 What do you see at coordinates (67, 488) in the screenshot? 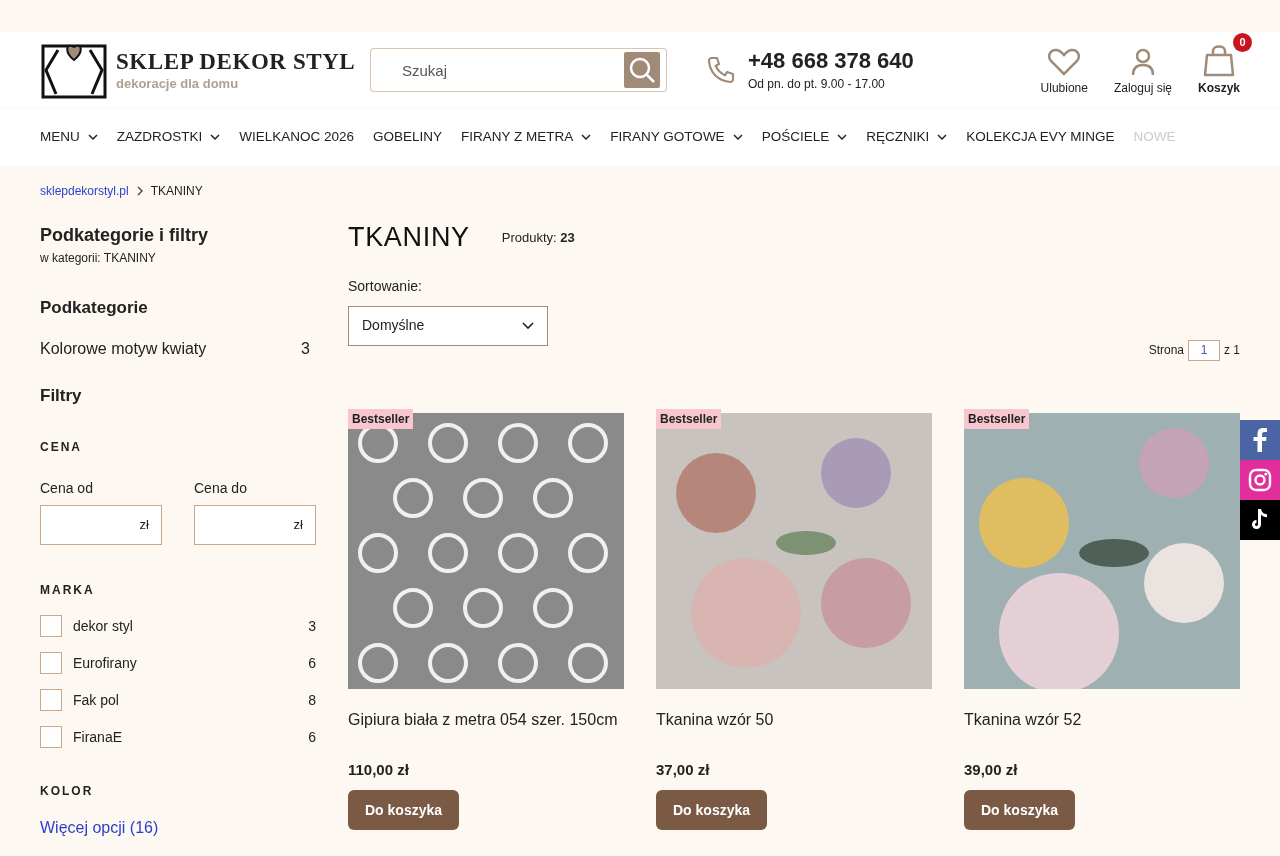
I see `price-from-label: Cena od` at bounding box center [67, 488].